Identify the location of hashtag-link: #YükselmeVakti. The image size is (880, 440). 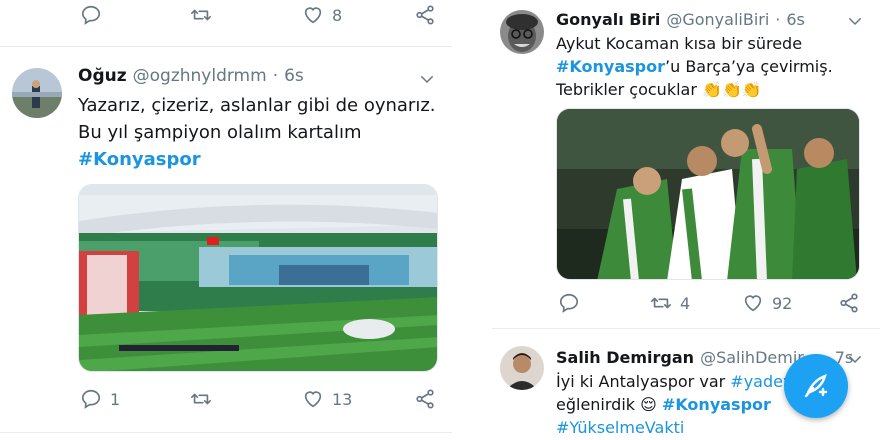
(706, 427).